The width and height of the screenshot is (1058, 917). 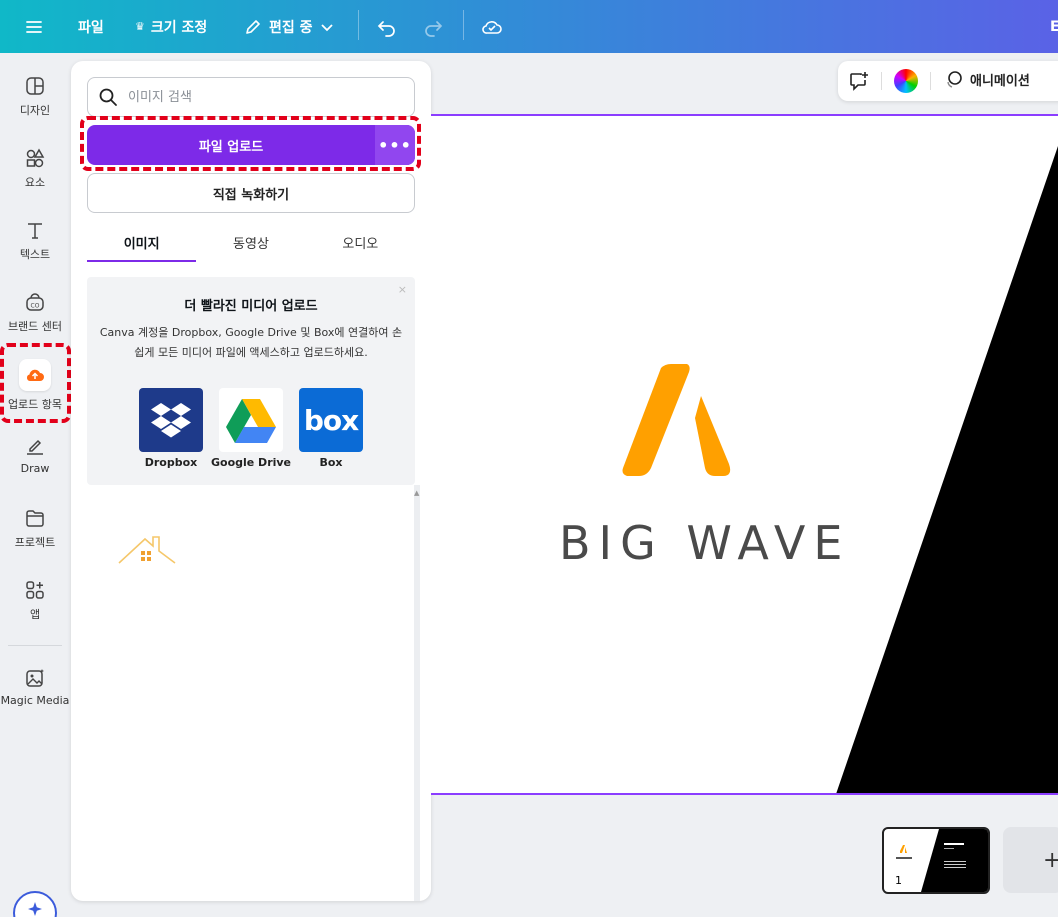 What do you see at coordinates (35, 96) in the screenshot?
I see `rail-item-design: 디자인` at bounding box center [35, 96].